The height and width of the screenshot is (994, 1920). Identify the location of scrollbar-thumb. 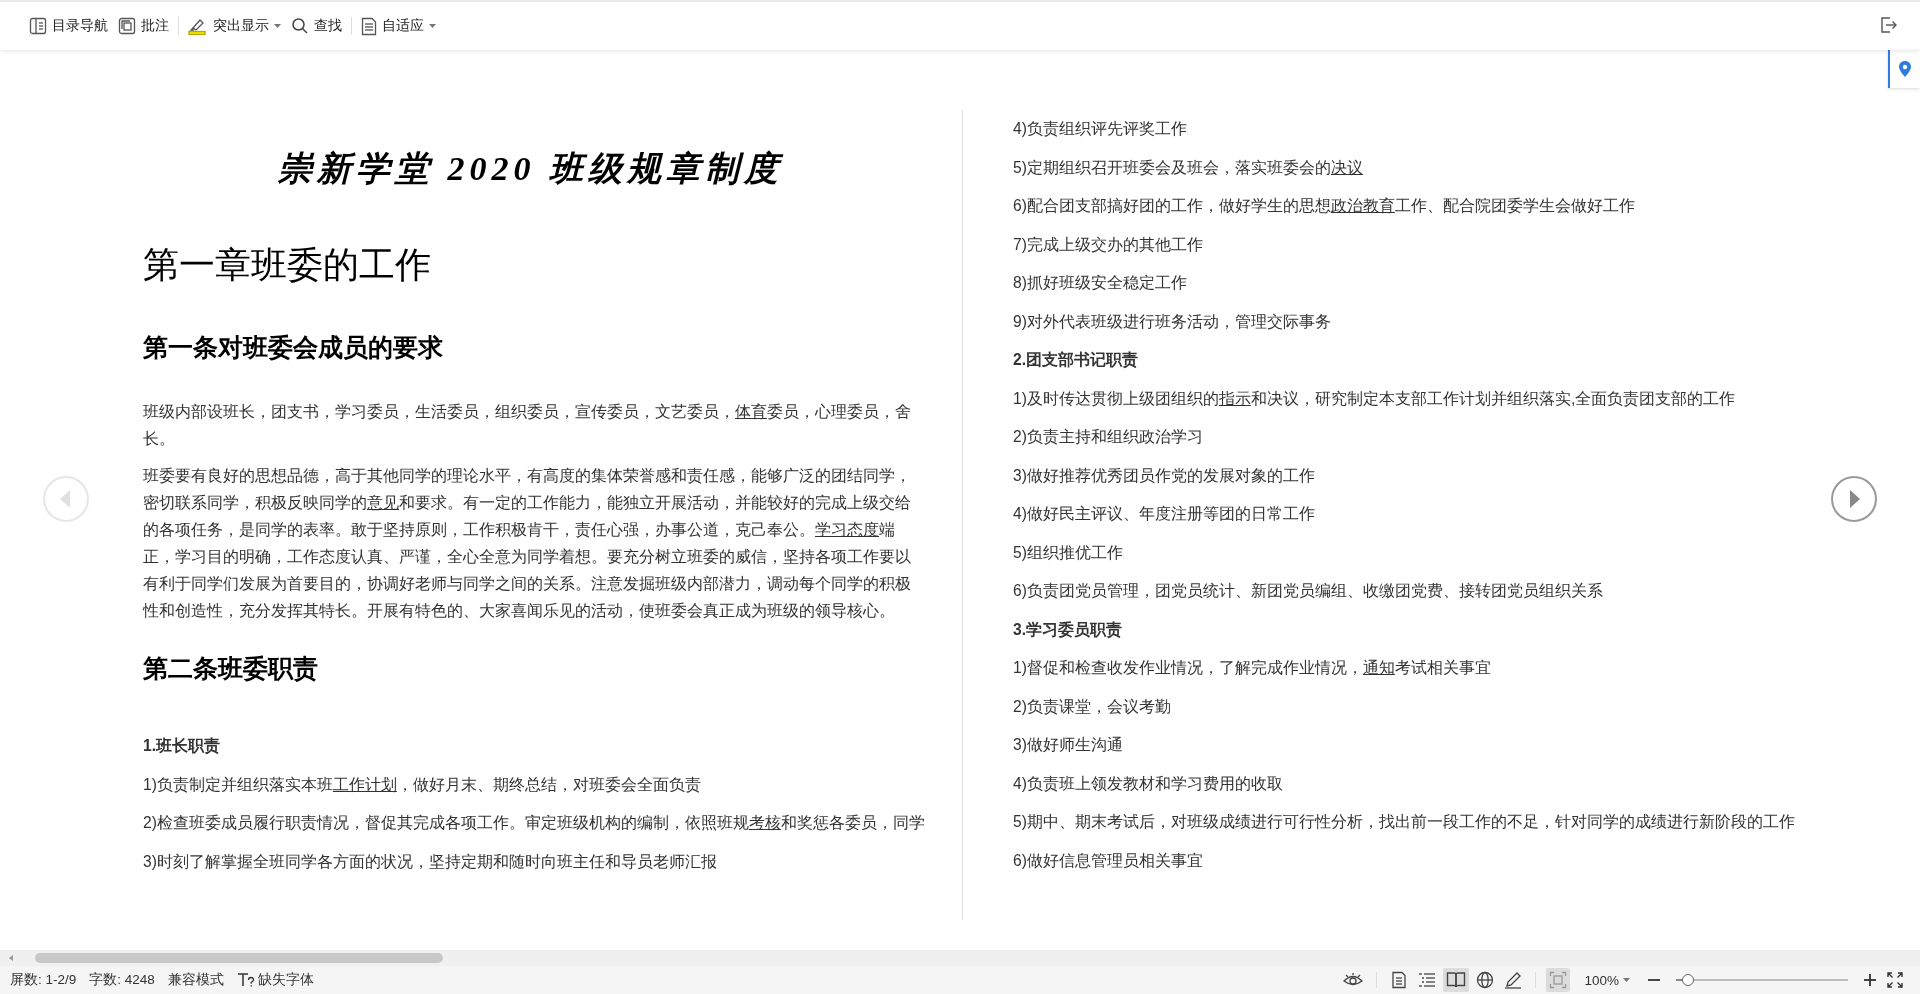
(239, 958).